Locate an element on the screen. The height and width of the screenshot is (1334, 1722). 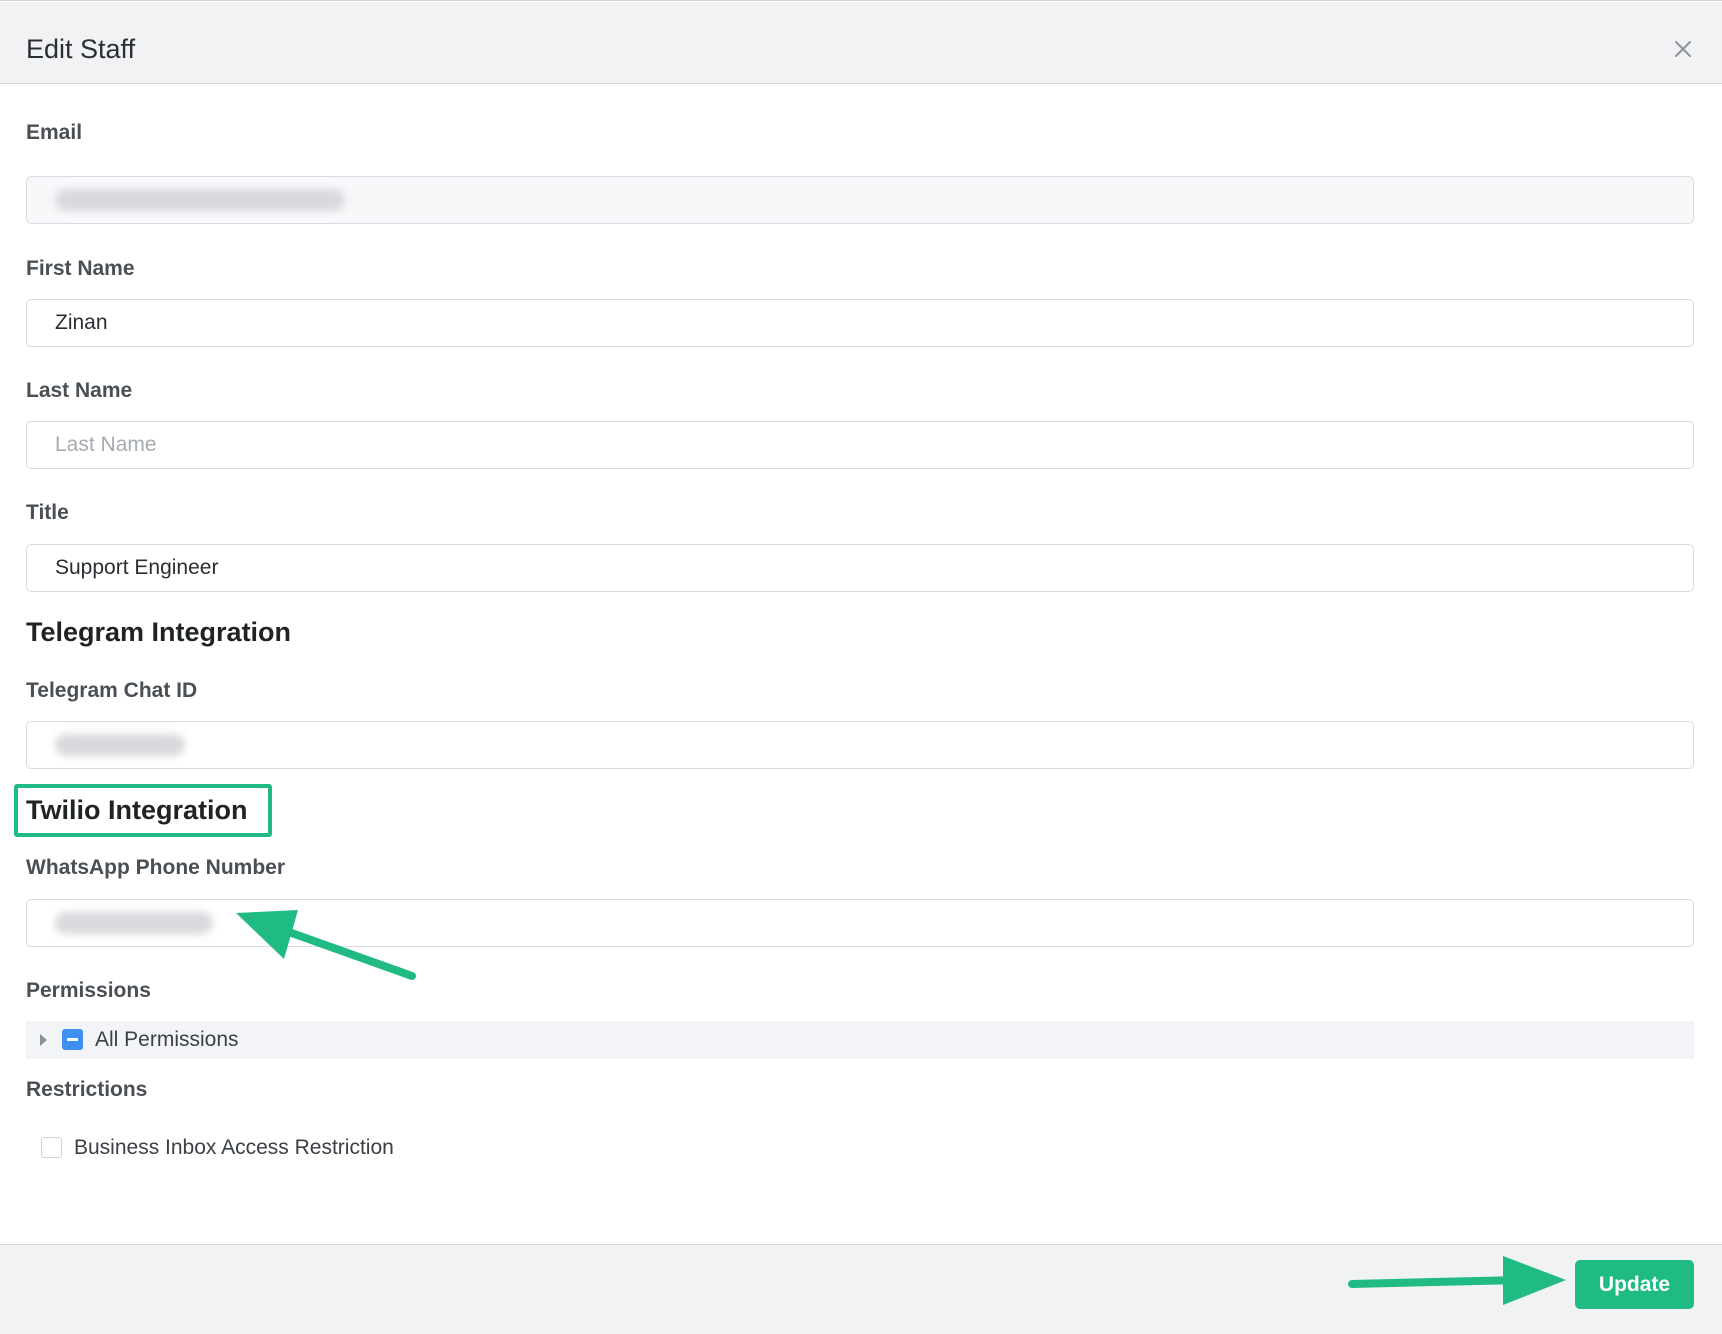
telegram-section-title: Telegram Integration is located at coordinates (159, 632).